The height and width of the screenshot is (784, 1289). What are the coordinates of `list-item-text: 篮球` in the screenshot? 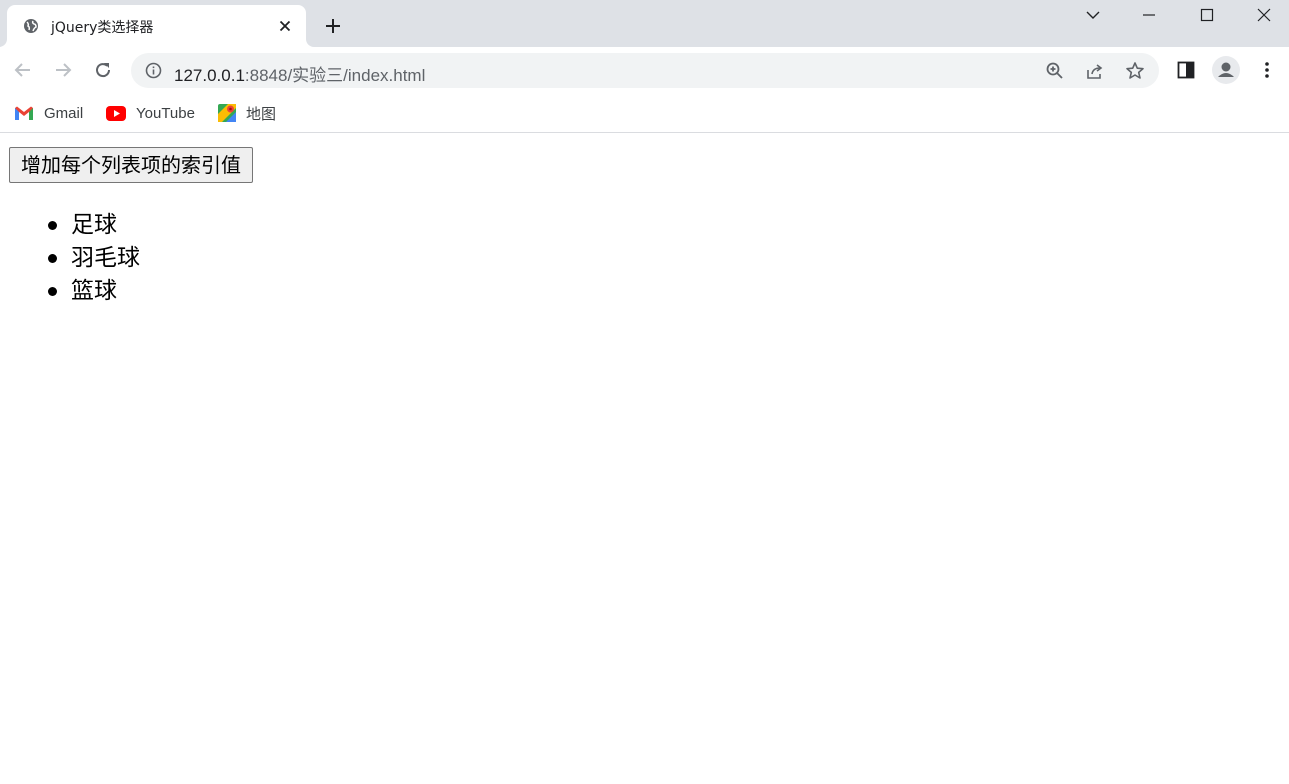 It's located at (94, 291).